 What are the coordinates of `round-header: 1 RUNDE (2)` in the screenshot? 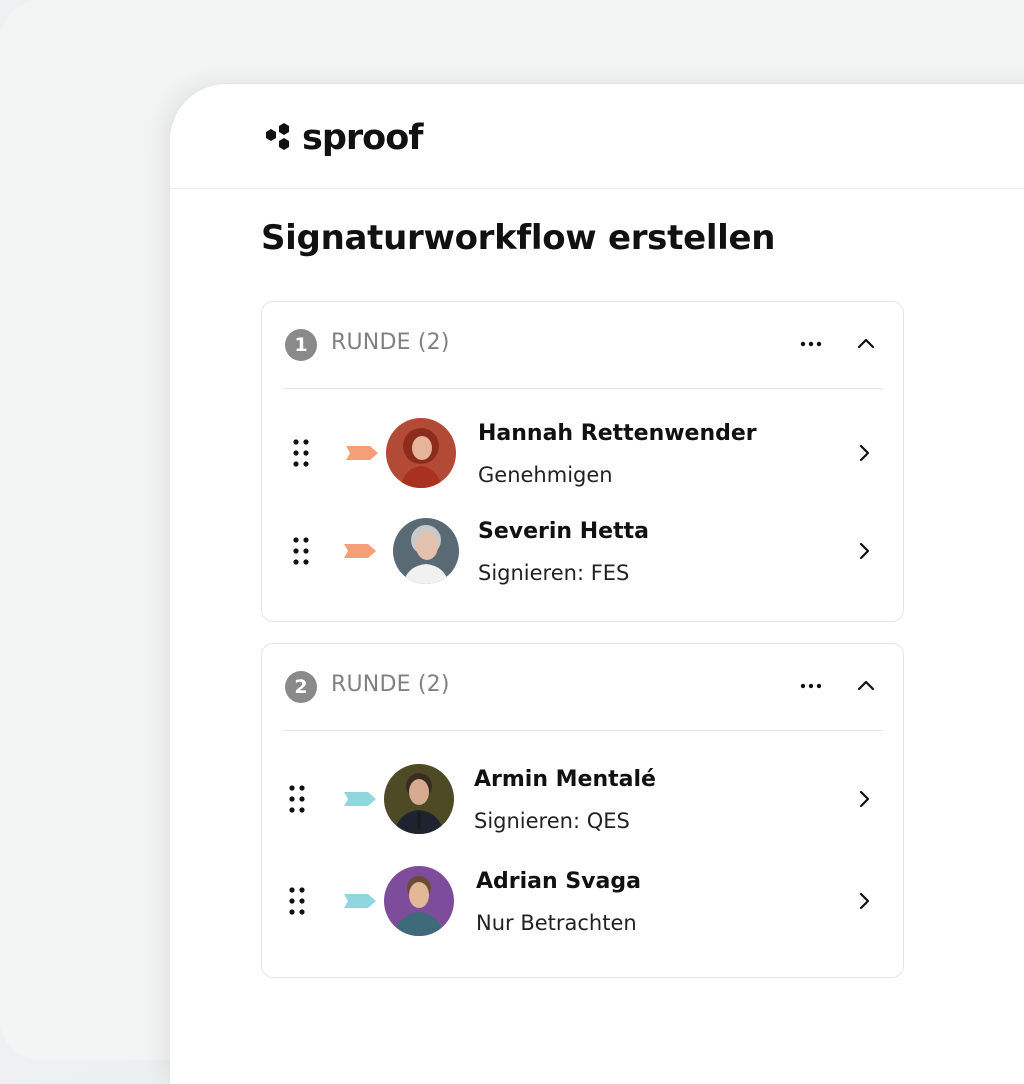 It's located at (582, 345).